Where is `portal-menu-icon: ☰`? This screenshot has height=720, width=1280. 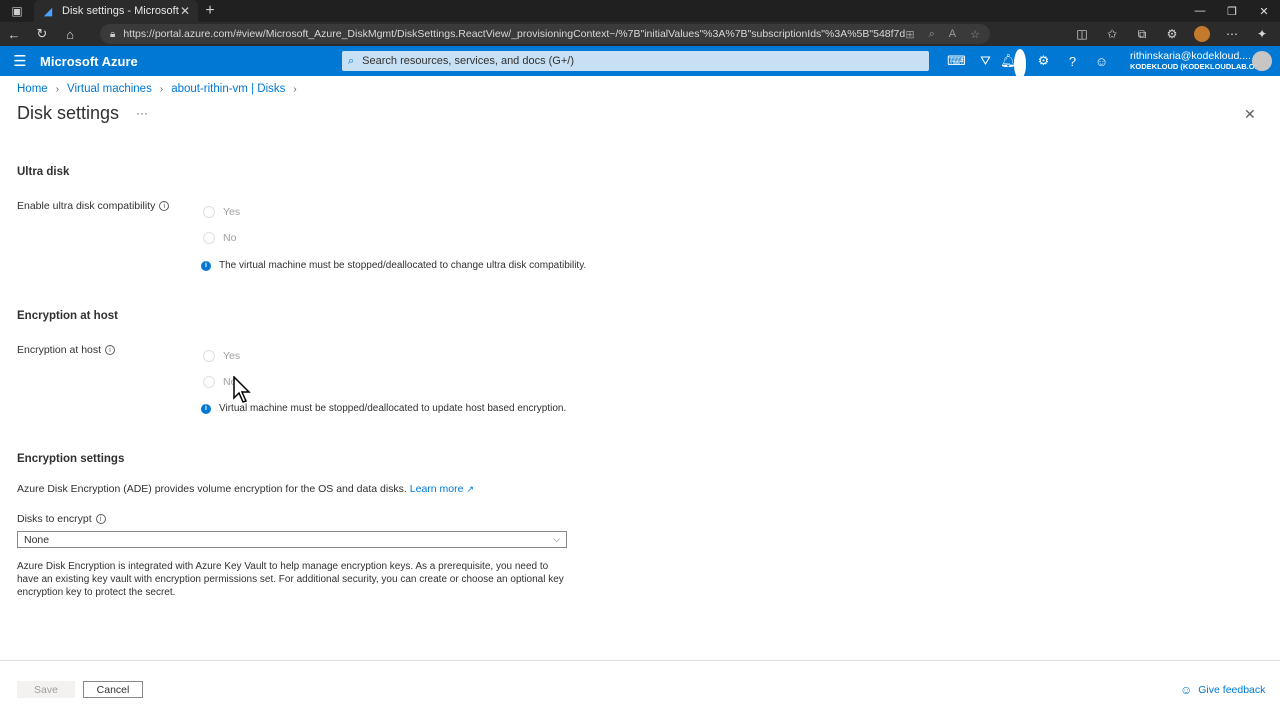
portal-menu-icon: ☰ is located at coordinates (20, 61).